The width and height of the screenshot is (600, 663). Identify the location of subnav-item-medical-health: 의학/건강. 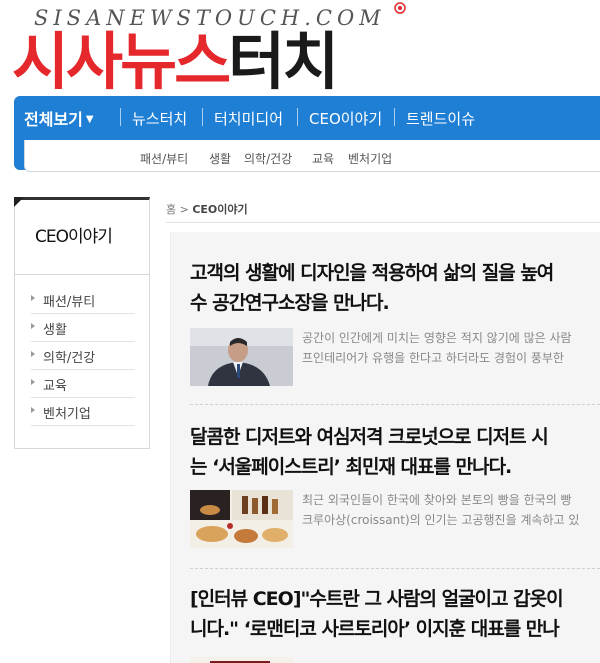
(268, 158).